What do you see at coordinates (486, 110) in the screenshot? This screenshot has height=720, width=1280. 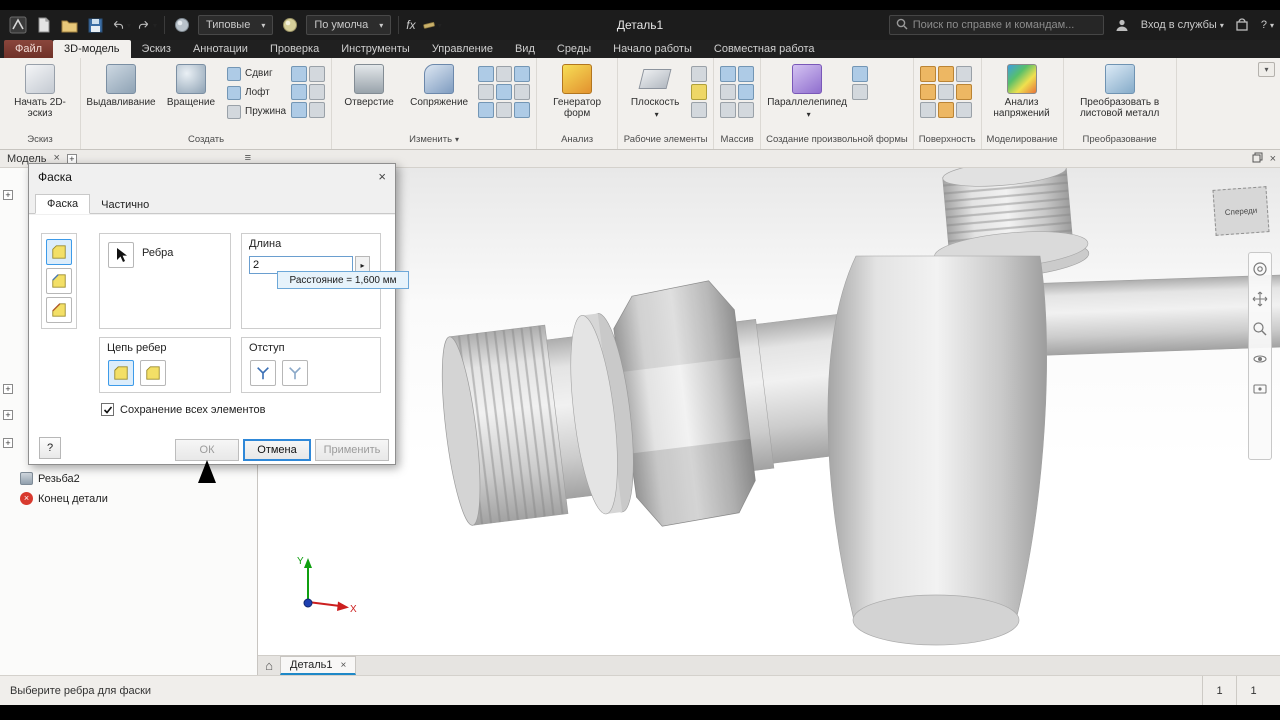 I see `split-icon` at bounding box center [486, 110].